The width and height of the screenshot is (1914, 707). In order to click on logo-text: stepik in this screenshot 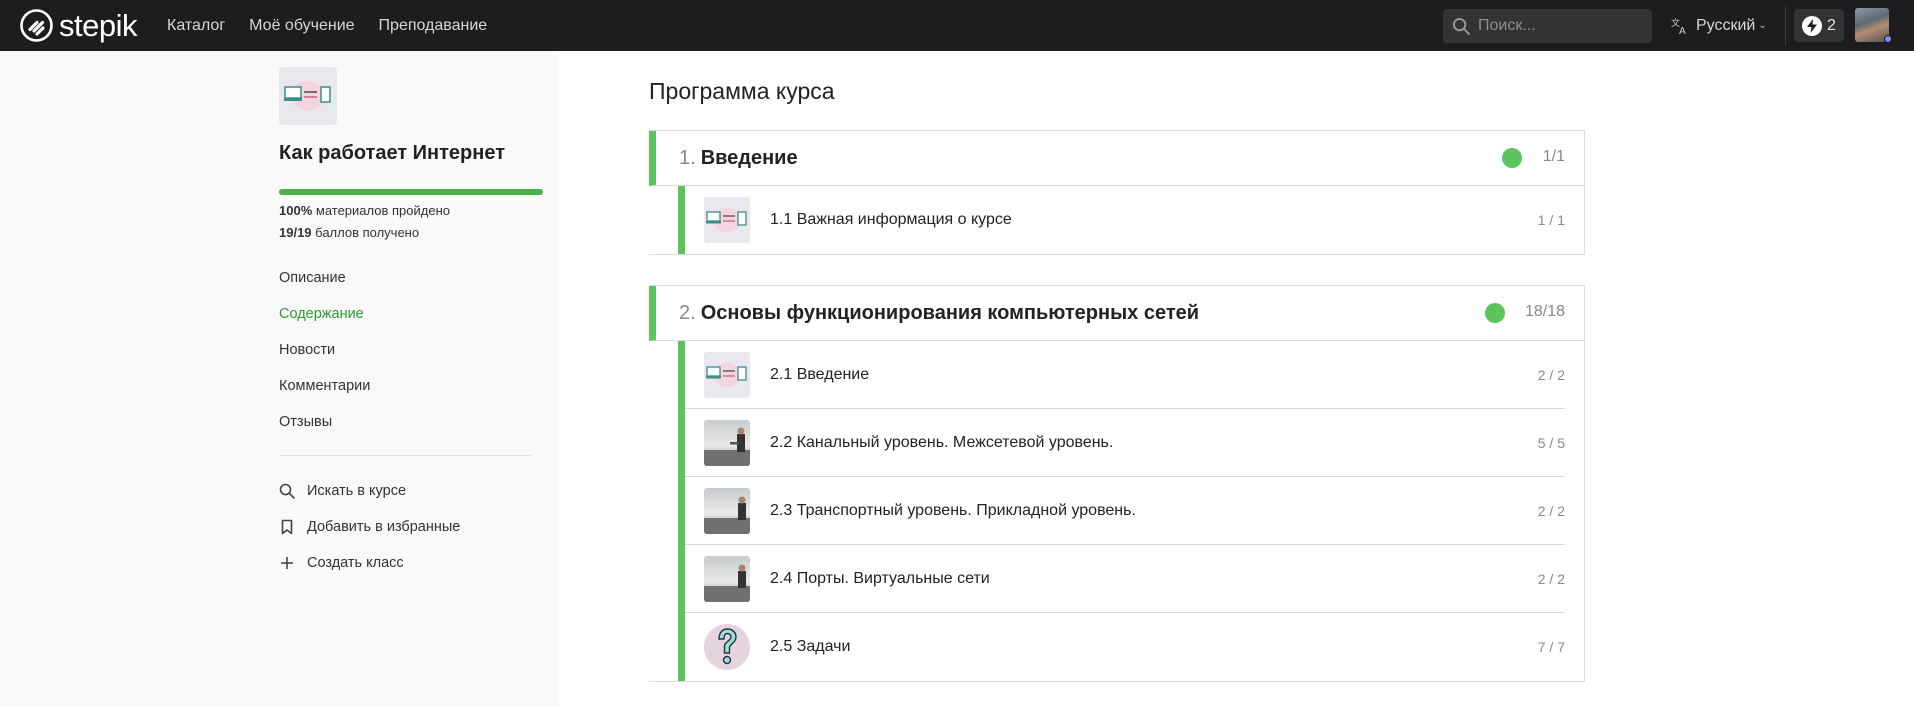, I will do `click(98, 25)`.